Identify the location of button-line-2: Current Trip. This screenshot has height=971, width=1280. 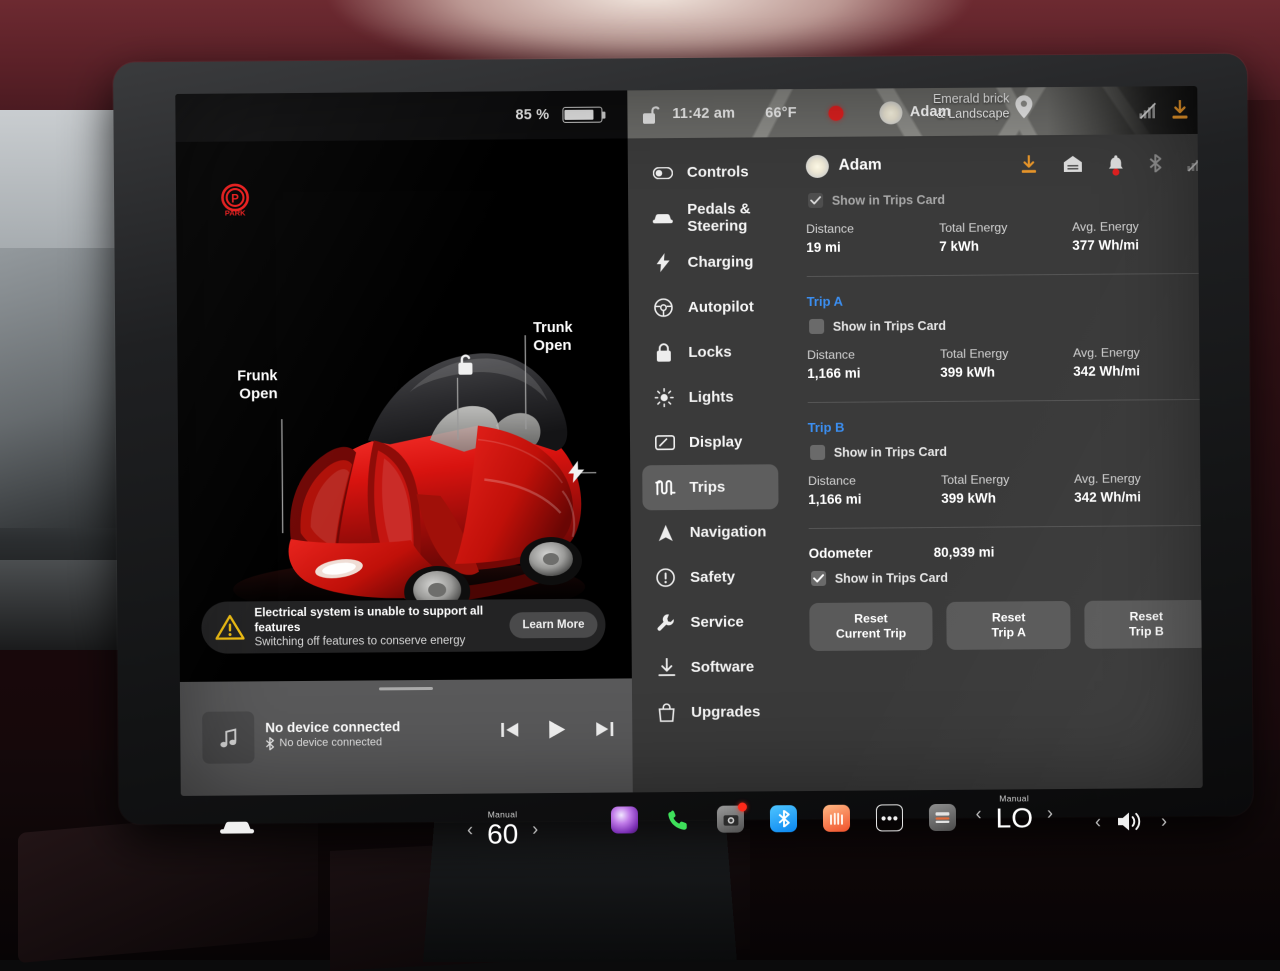
(871, 634).